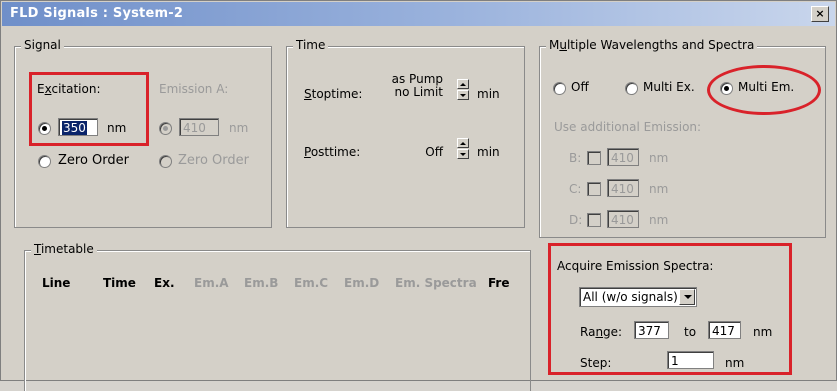 This screenshot has height=391, width=837. What do you see at coordinates (659, 220) in the screenshot?
I see `emission-d-unit: nm` at bounding box center [659, 220].